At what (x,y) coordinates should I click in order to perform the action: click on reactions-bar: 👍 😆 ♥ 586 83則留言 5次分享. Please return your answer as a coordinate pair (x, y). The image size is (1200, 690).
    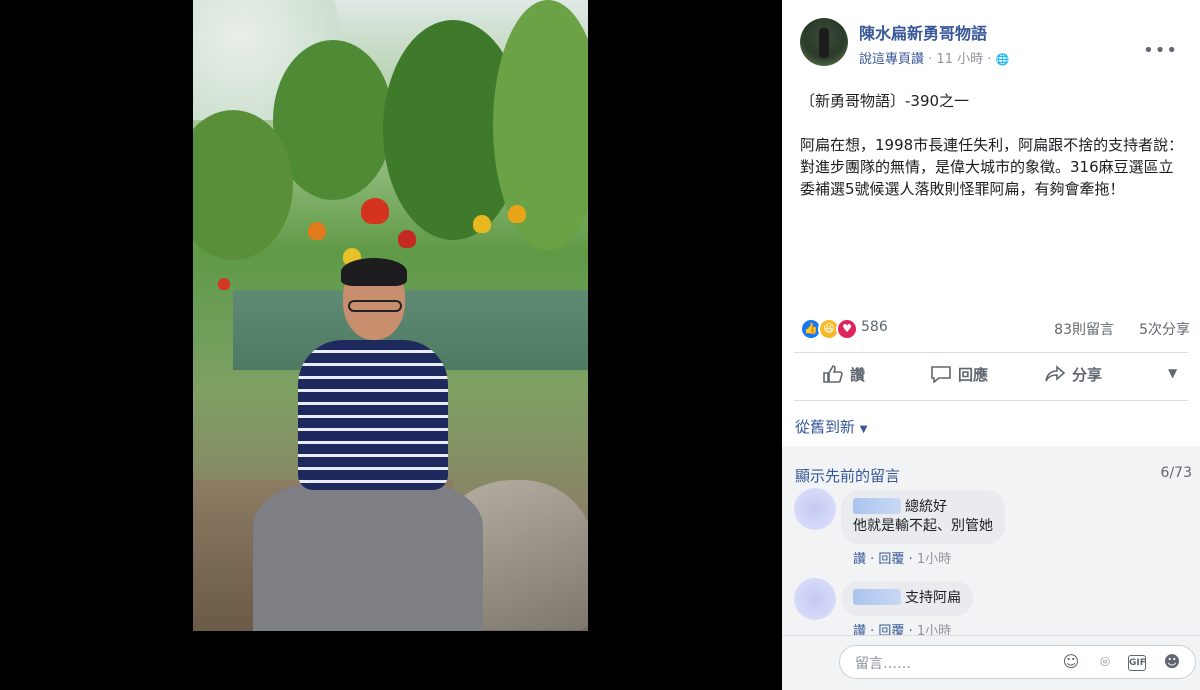
    Looking at the image, I should click on (995, 328).